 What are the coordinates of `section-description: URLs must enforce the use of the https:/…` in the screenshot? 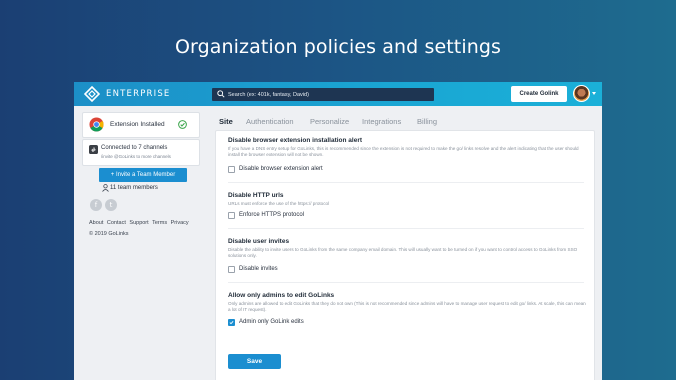 It's located at (279, 203).